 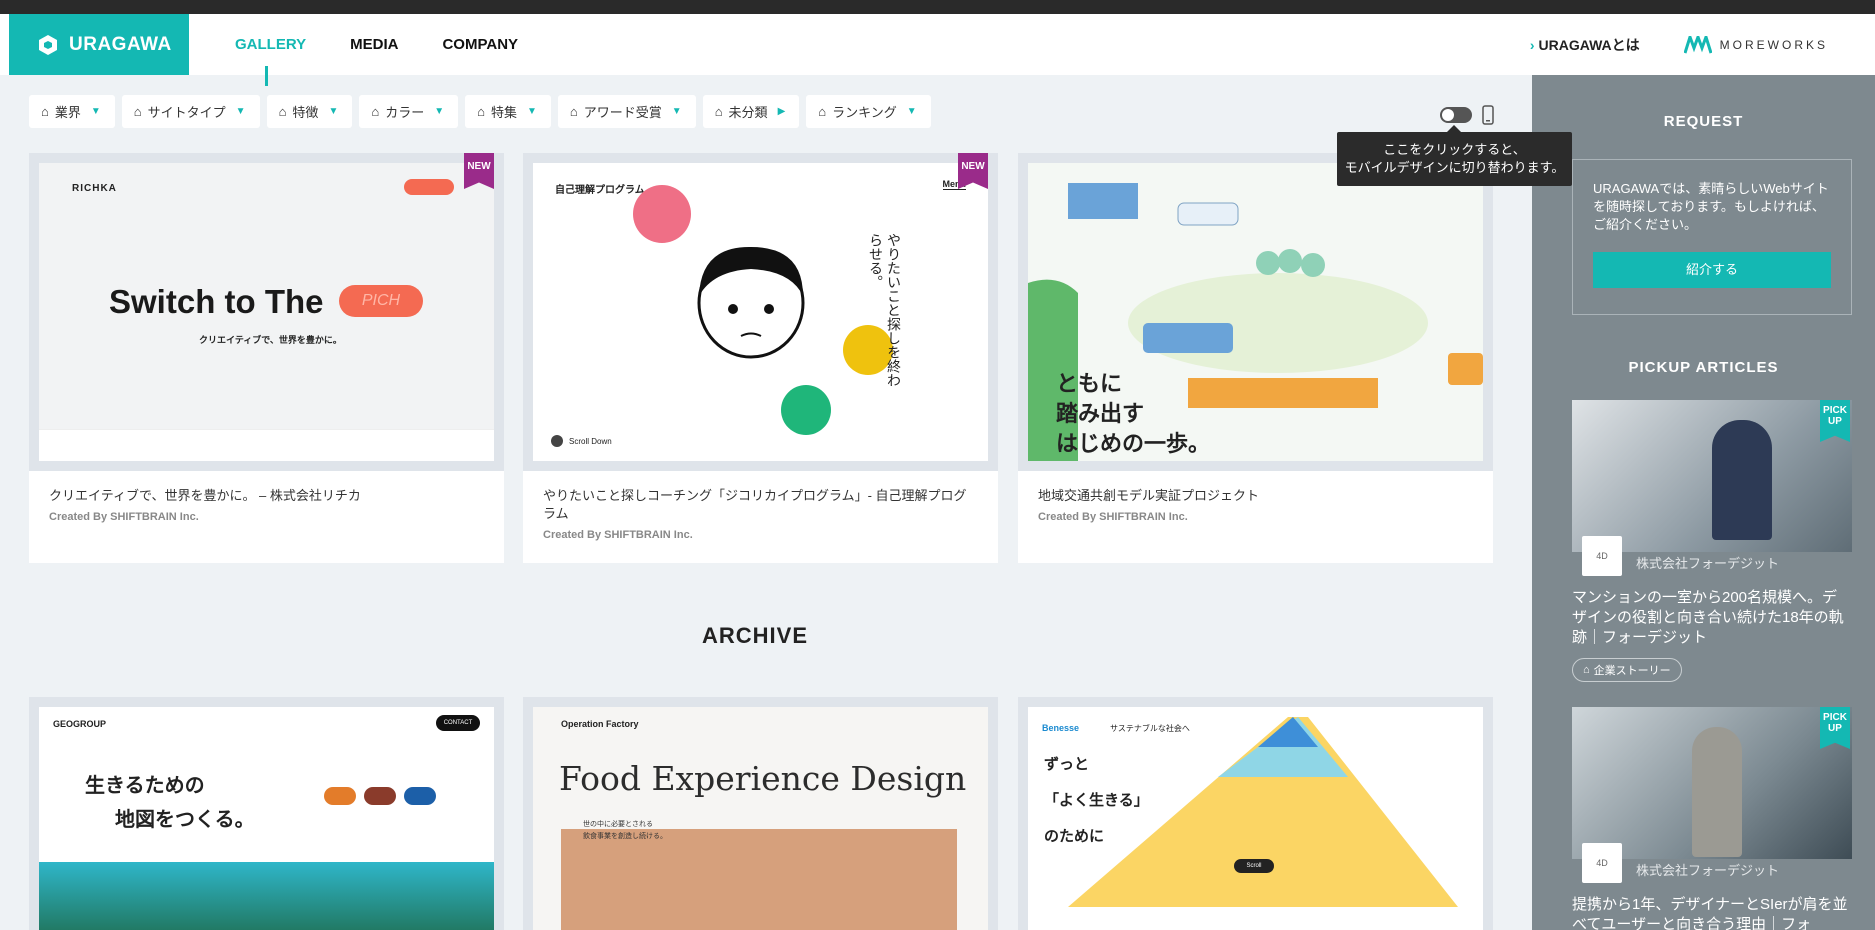 I want to click on filter-label: 特徴, so click(x=305, y=112).